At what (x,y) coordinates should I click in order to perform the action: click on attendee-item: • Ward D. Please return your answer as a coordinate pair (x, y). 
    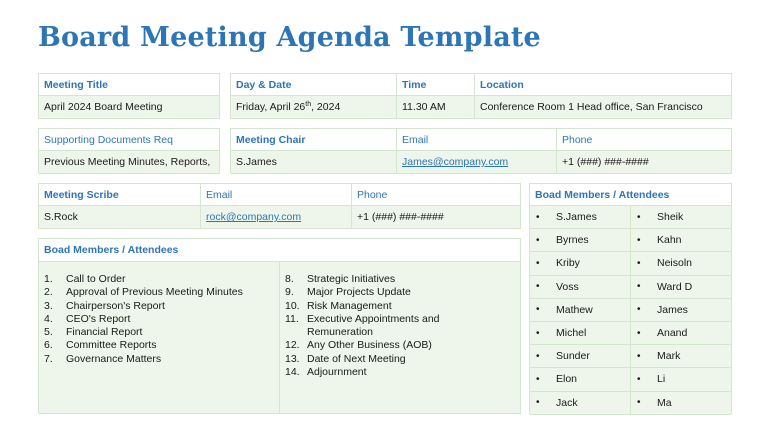
    Looking at the image, I should click on (681, 287).